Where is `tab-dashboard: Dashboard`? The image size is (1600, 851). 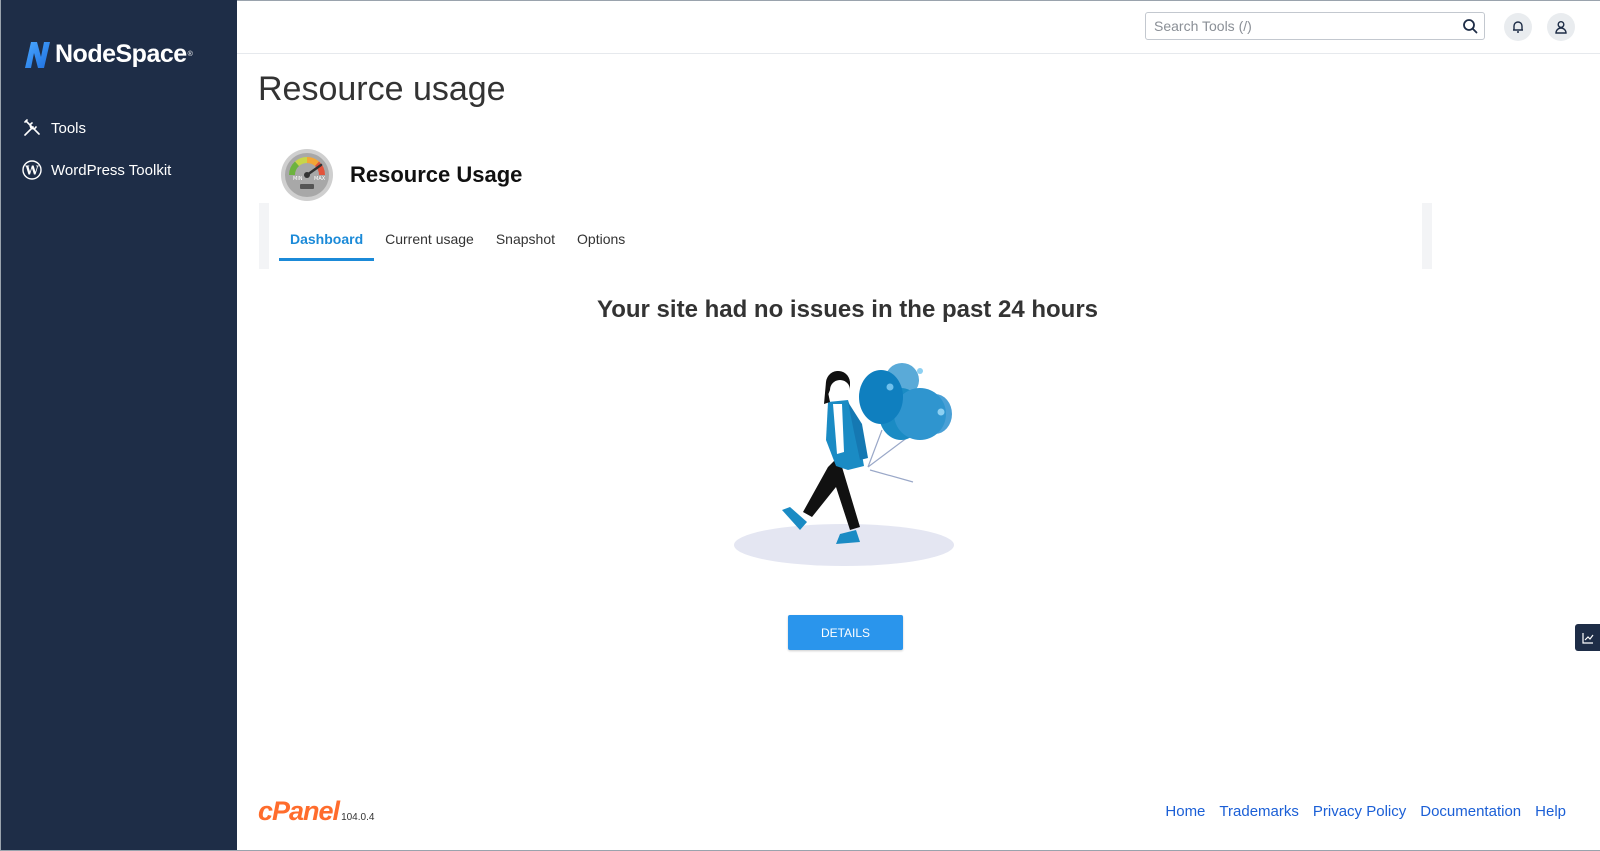 tab-dashboard: Dashboard is located at coordinates (327, 246).